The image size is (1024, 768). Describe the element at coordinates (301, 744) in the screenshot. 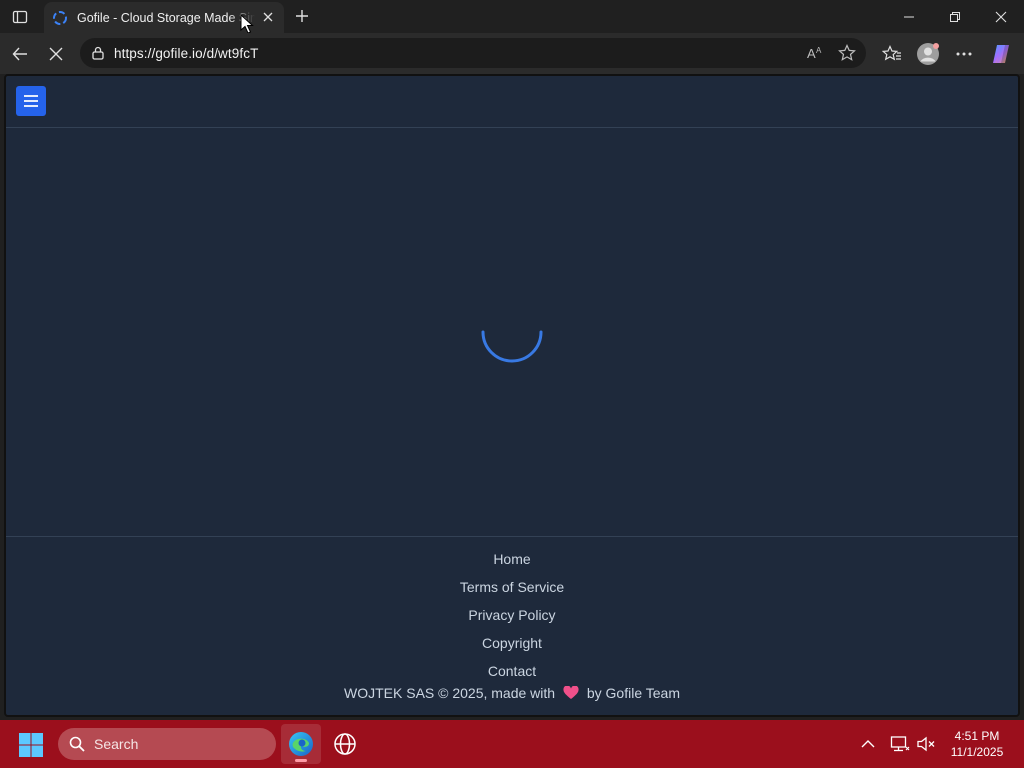

I see `edge-taskbar-icon` at that location.